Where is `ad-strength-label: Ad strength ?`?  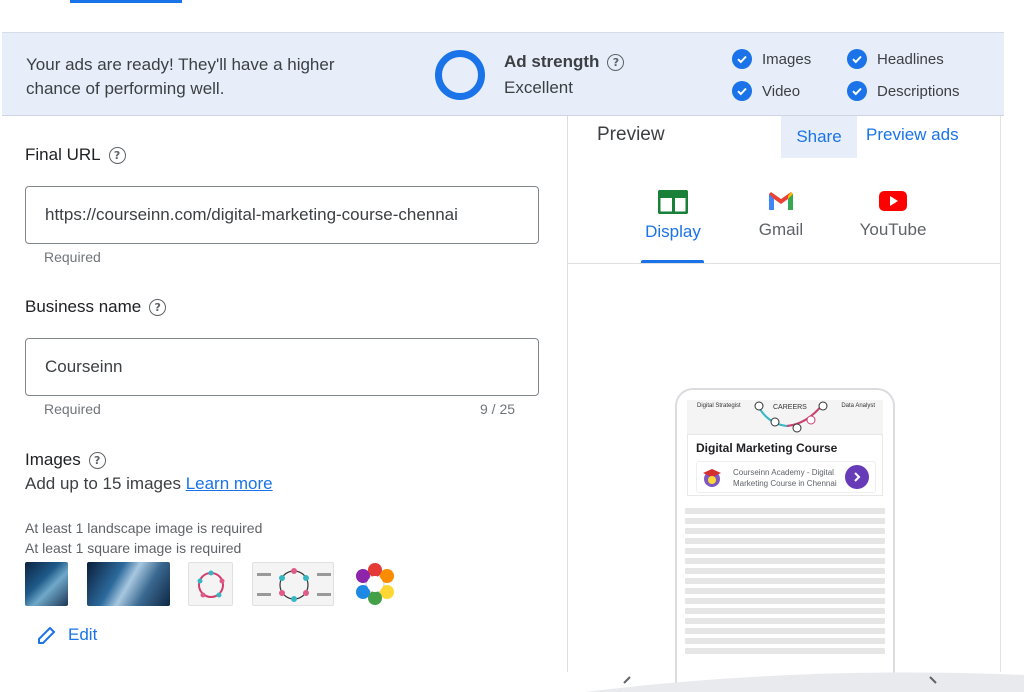 ad-strength-label: Ad strength ? is located at coordinates (564, 62).